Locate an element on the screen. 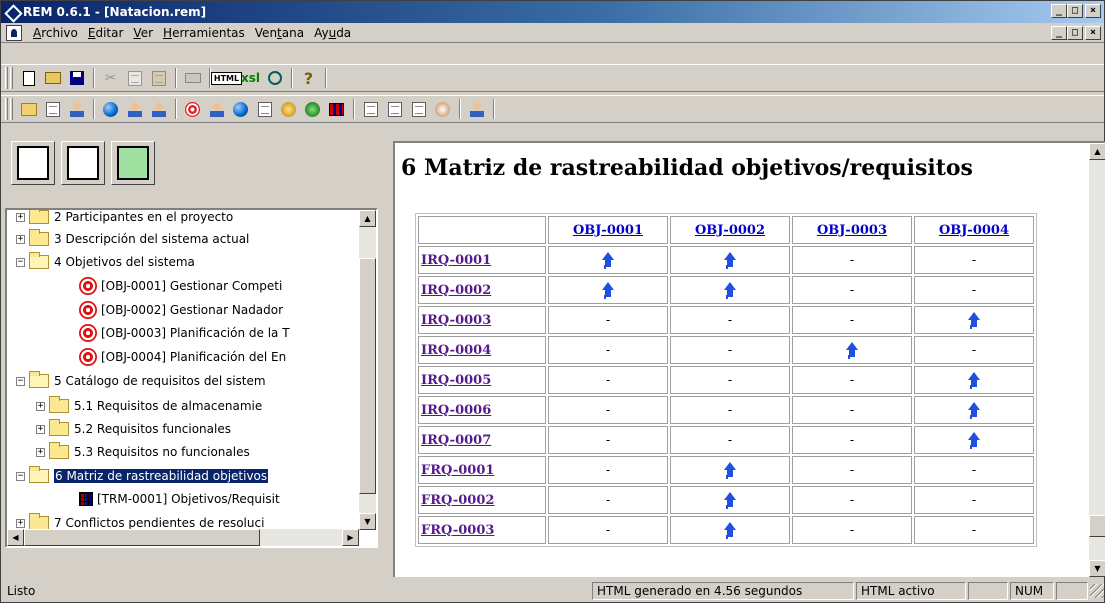 The width and height of the screenshot is (1105, 603). maximize-button: □ is located at coordinates (1075, 11).